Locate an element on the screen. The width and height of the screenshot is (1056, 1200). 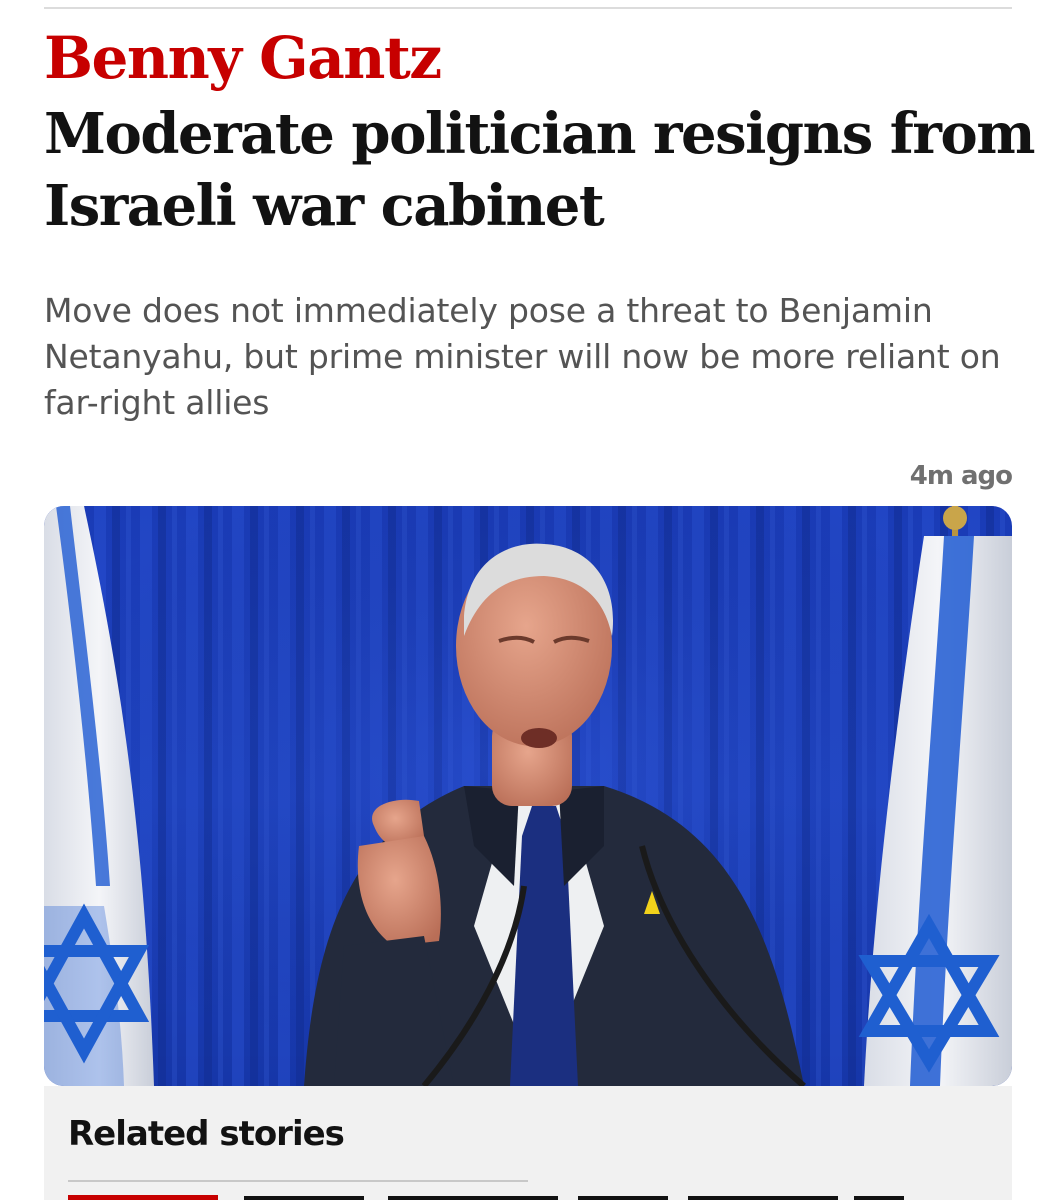
article-timestamp: 4m ago is located at coordinates (961, 476).